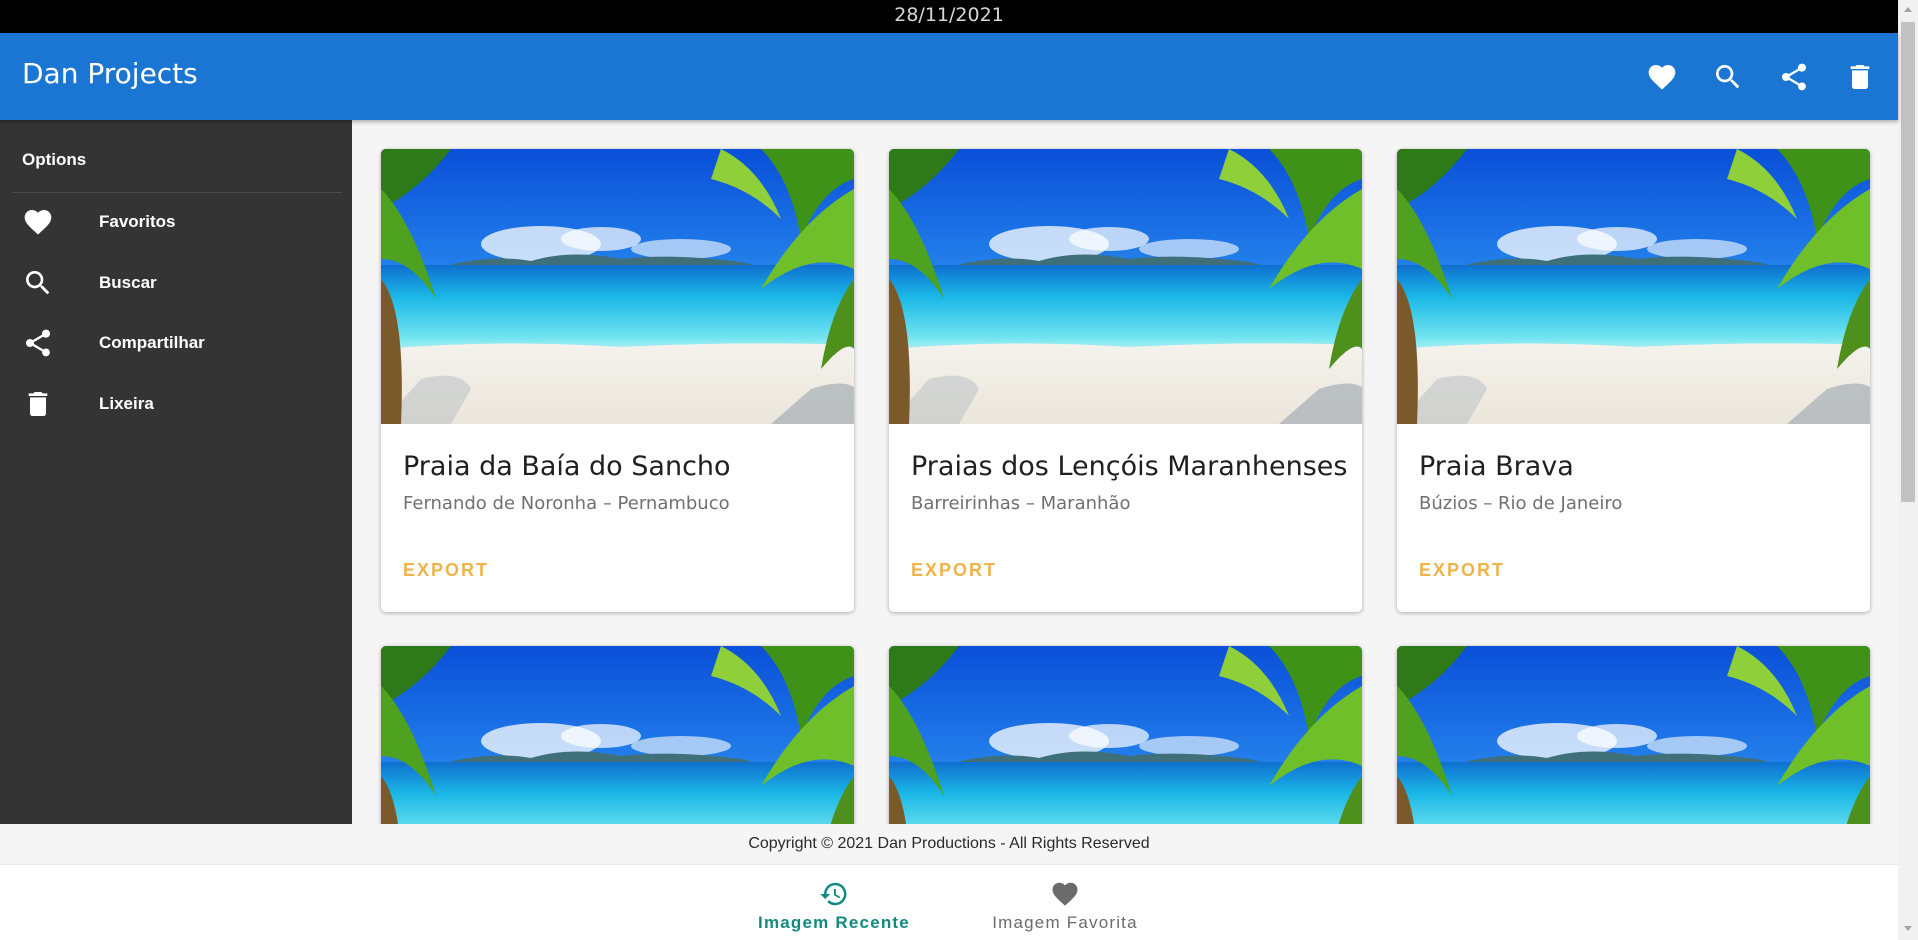 The width and height of the screenshot is (1918, 940). What do you see at coordinates (834, 922) in the screenshot?
I see `bottom-nav-label: Imagem Recente` at bounding box center [834, 922].